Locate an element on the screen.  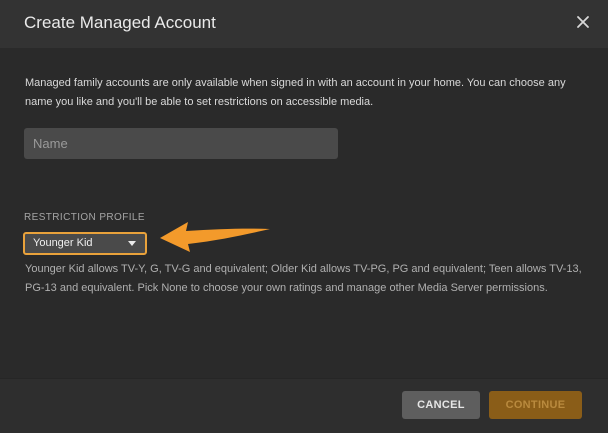
continue-button: CONTINUE is located at coordinates (535, 405).